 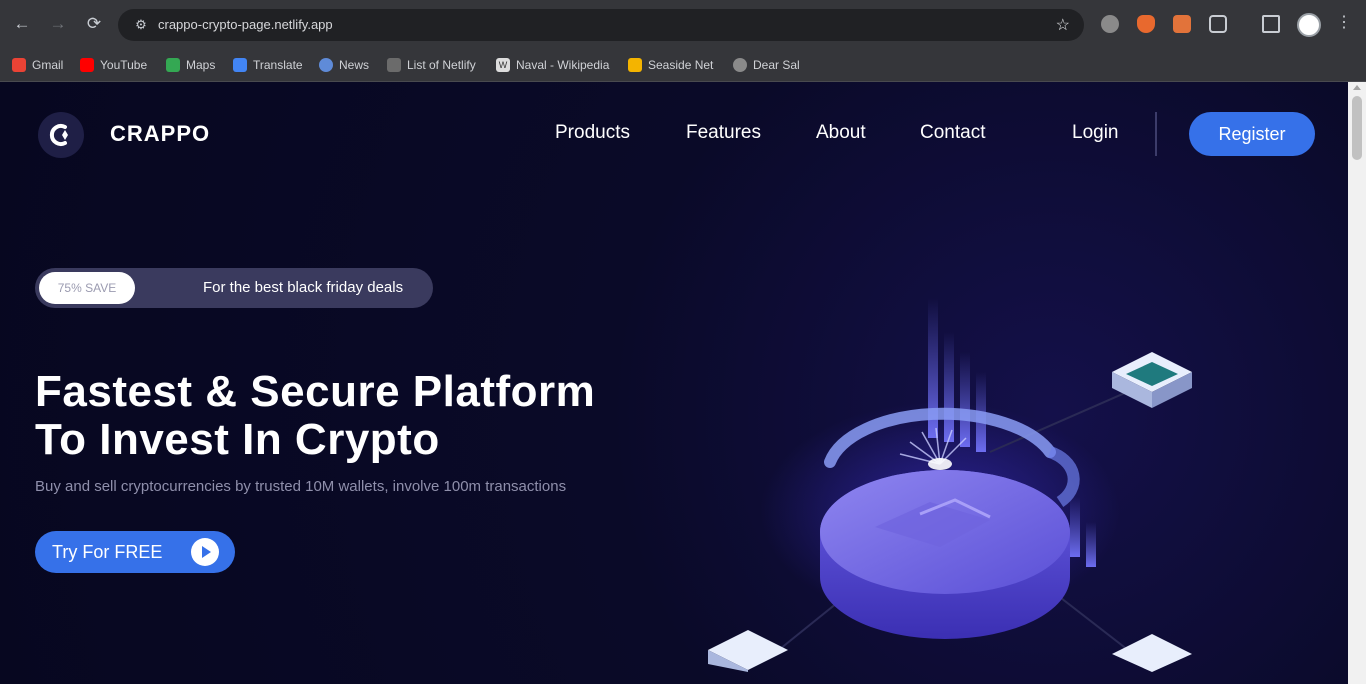 I want to click on netlify-icon, so click(x=394, y=65).